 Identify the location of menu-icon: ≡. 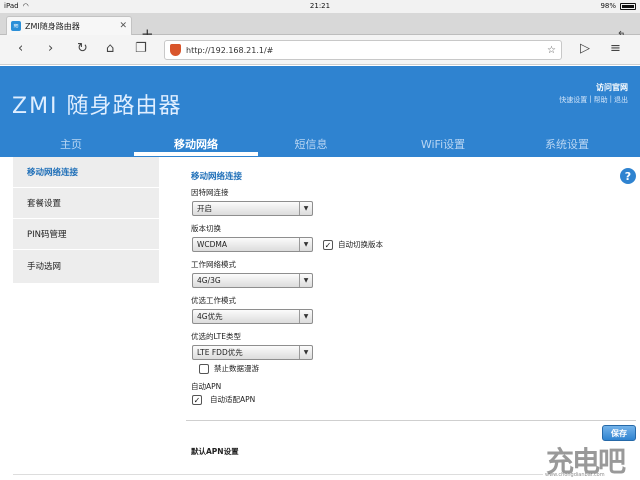
(615, 48).